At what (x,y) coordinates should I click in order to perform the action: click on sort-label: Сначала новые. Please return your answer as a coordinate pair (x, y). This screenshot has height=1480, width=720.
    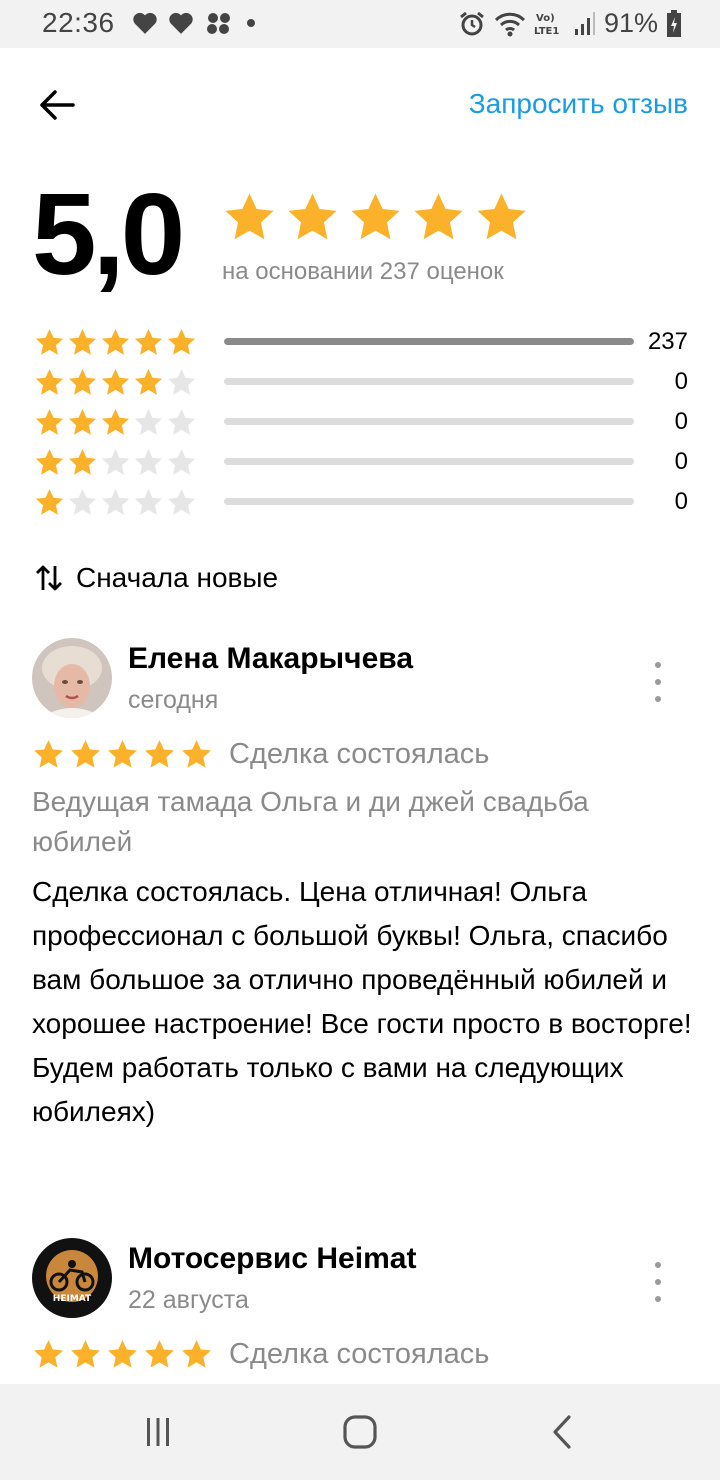
    Looking at the image, I should click on (177, 577).